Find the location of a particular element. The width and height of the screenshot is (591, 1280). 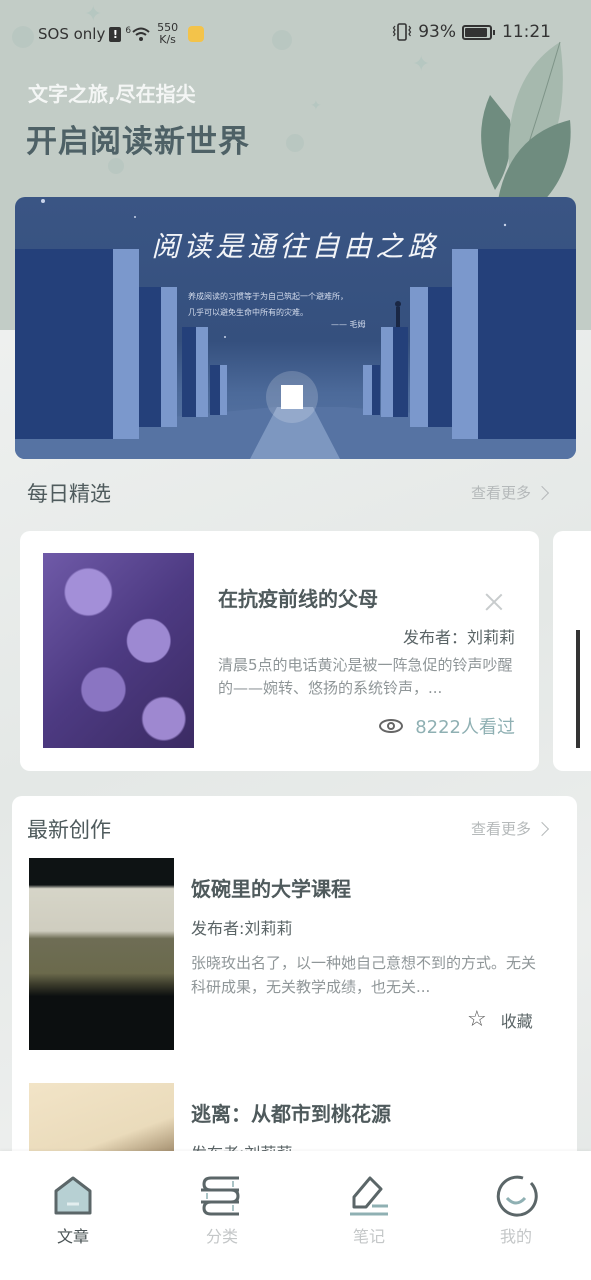

star-icon: ☆ is located at coordinates (477, 1019).